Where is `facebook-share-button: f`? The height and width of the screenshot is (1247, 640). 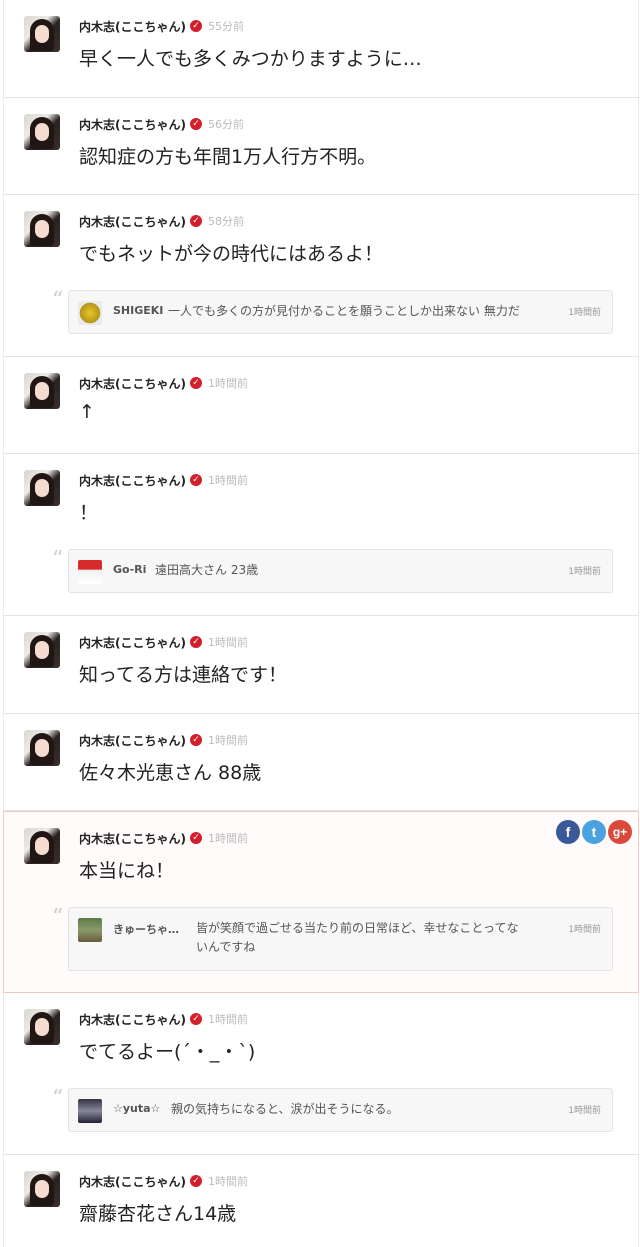 facebook-share-button: f is located at coordinates (568, 832).